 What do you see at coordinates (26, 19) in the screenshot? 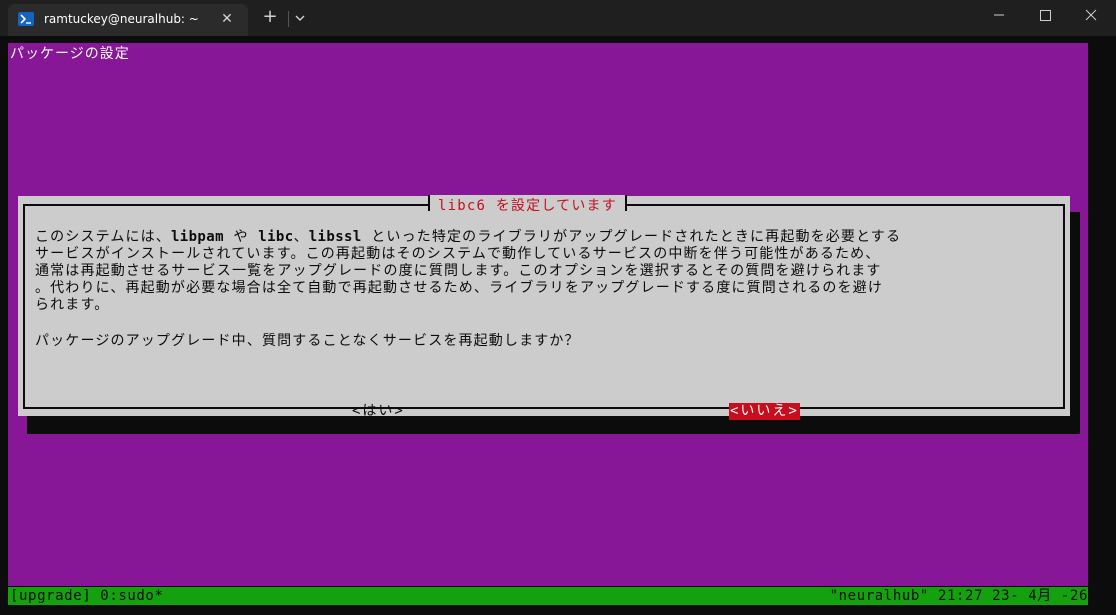
I see `powershell-terminal-icon` at bounding box center [26, 19].